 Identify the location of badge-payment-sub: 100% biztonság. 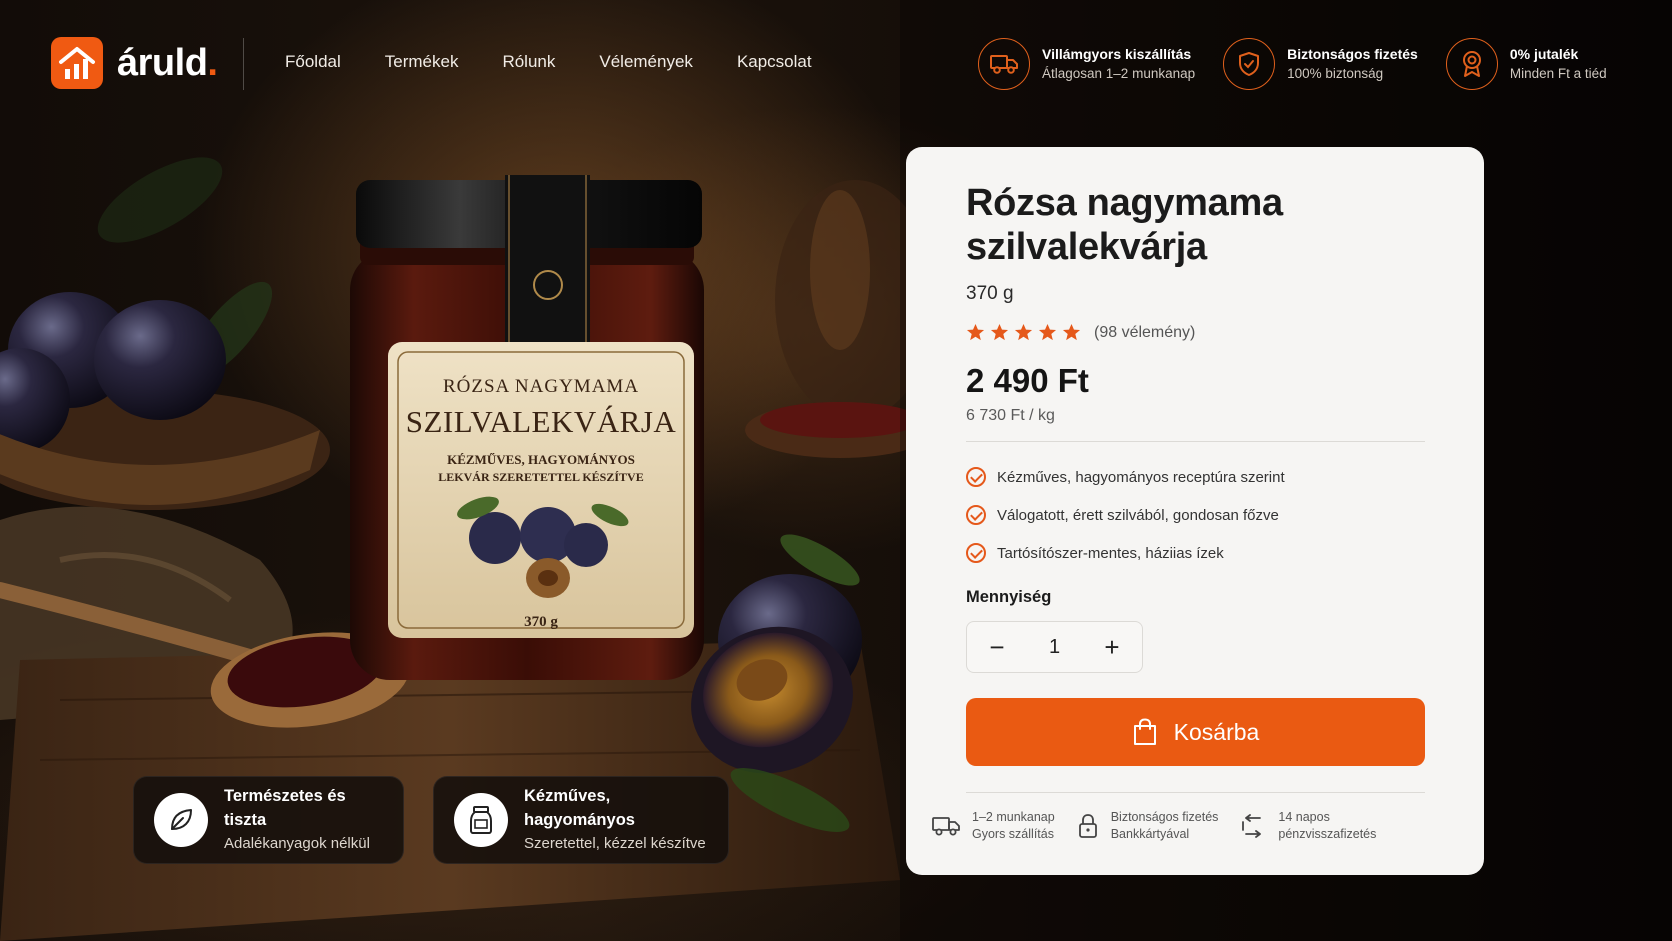
(1335, 73).